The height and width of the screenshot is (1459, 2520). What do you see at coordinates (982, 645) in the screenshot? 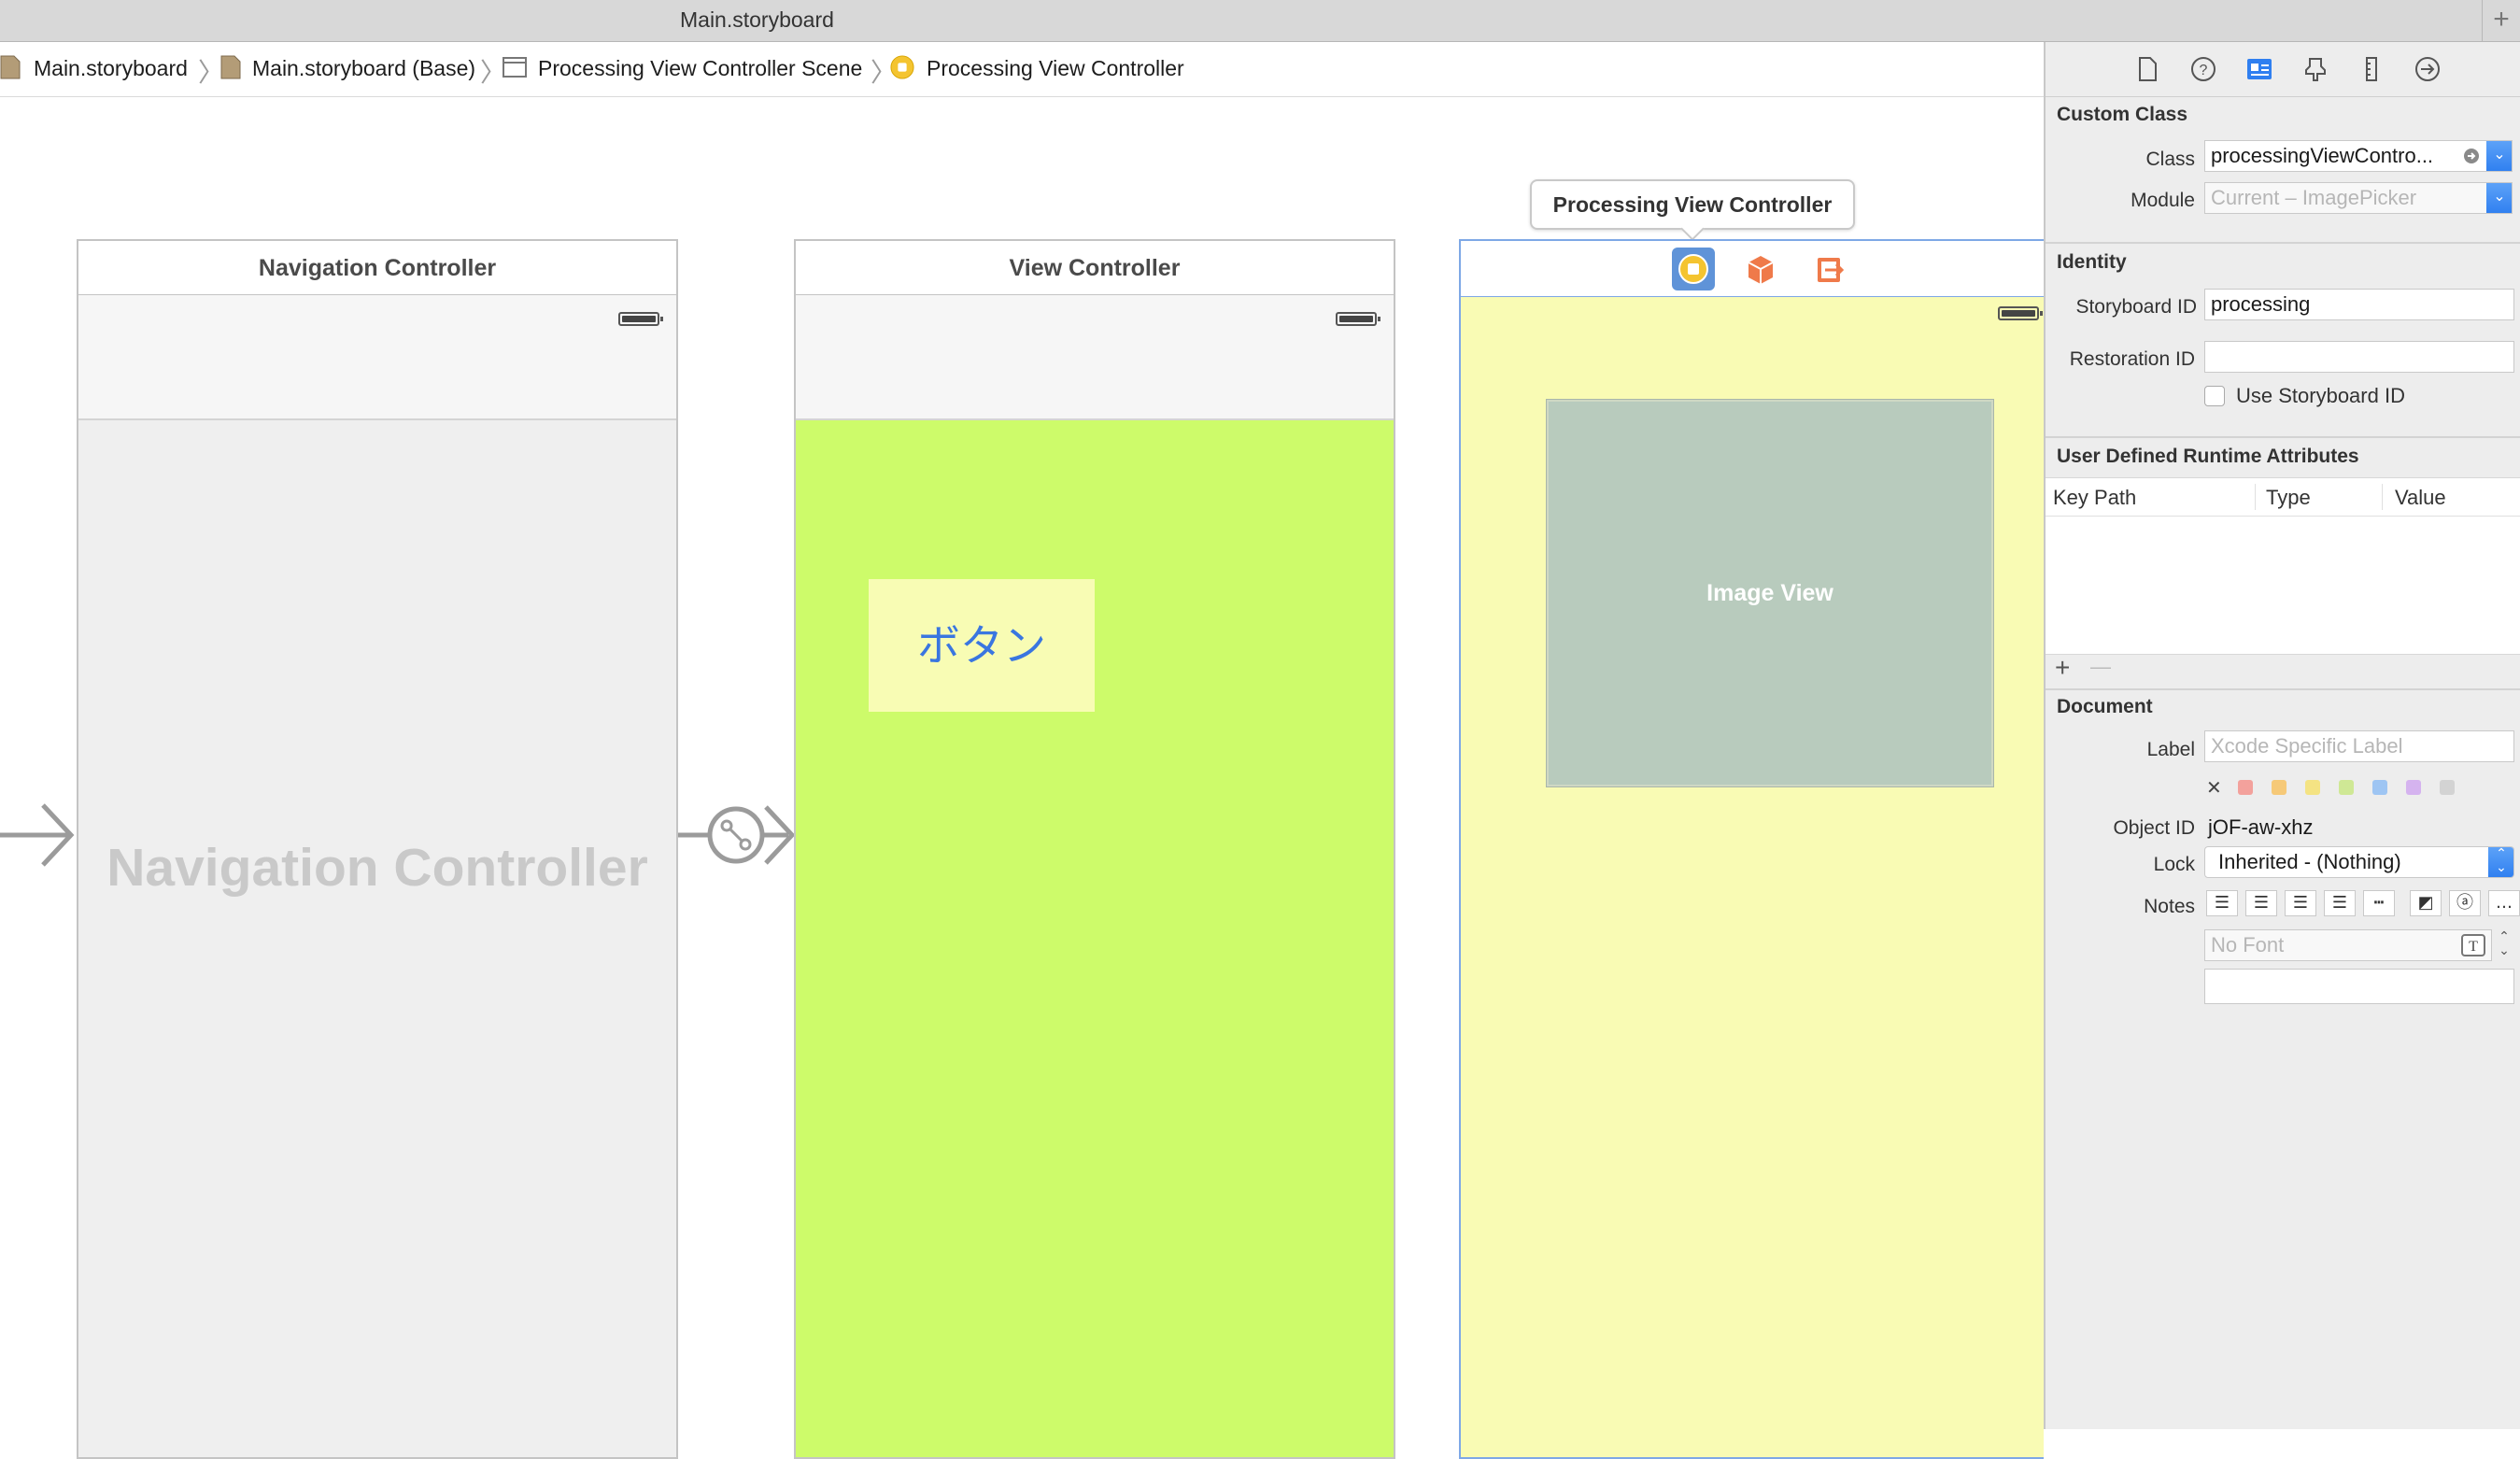
I see `button-element: ボタン` at bounding box center [982, 645].